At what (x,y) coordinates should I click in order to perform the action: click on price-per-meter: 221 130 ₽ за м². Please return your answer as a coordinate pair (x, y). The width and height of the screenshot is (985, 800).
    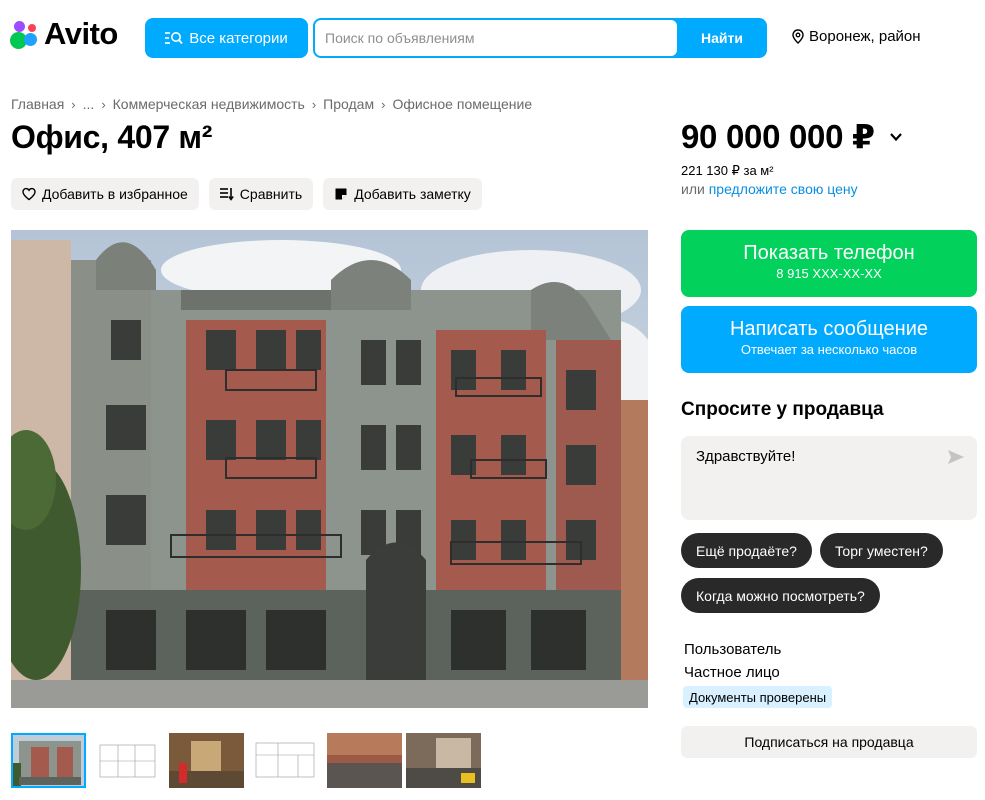
    Looking at the image, I should click on (727, 170).